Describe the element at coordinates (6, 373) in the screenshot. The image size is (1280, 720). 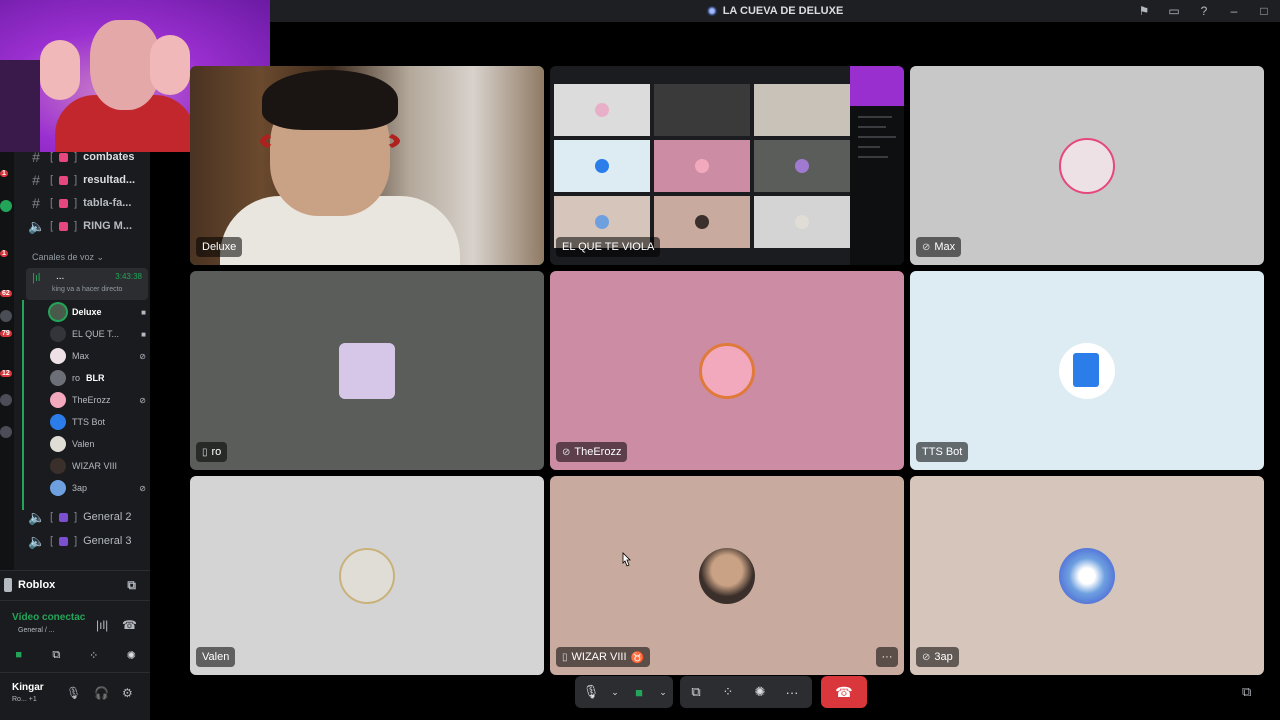
I see `unread-badge: 12` at that location.